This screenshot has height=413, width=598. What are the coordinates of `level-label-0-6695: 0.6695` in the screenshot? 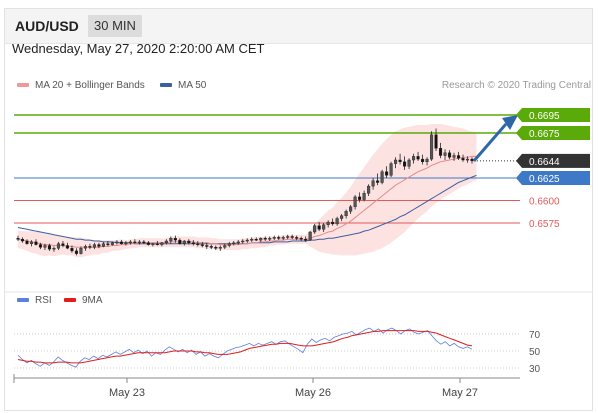 It's located at (544, 116).